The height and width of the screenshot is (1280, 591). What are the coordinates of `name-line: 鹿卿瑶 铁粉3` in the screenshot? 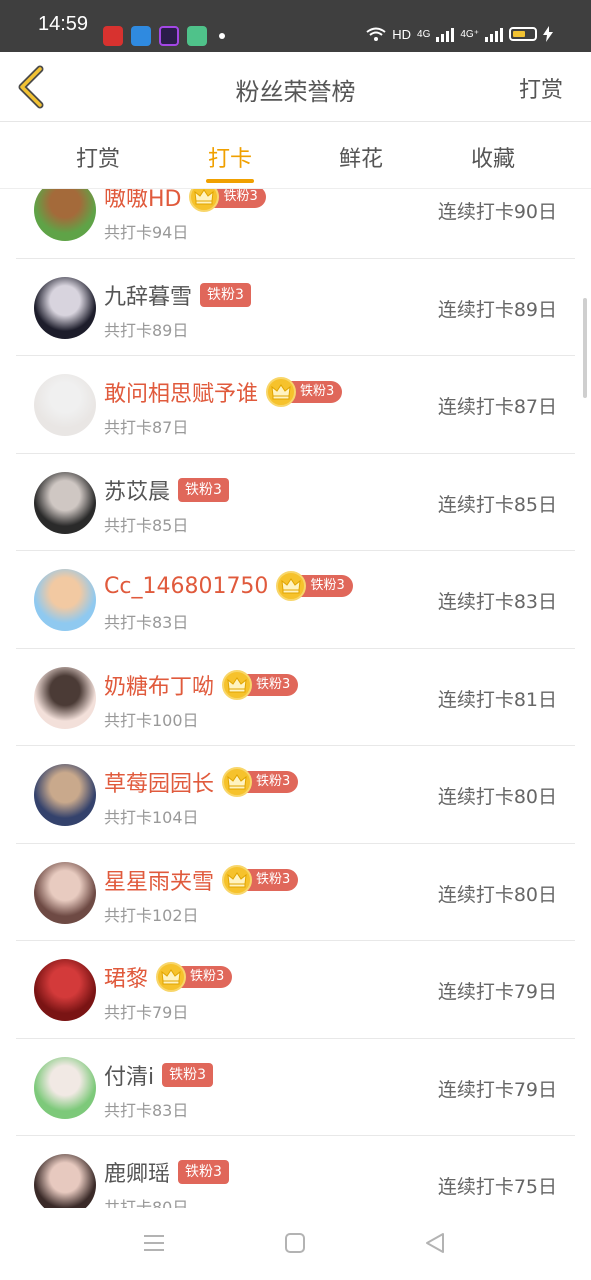 It's located at (166, 1172).